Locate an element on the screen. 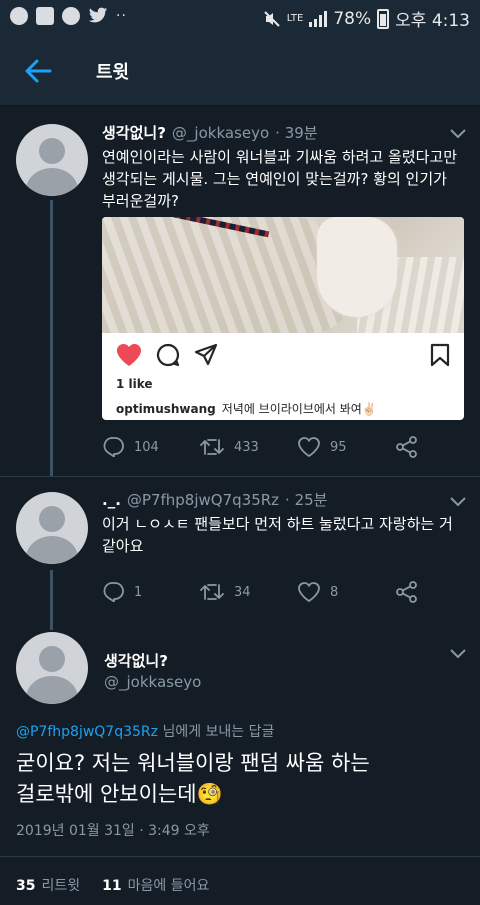  tweet-actions: 1 34 8 is located at coordinates (260, 592).